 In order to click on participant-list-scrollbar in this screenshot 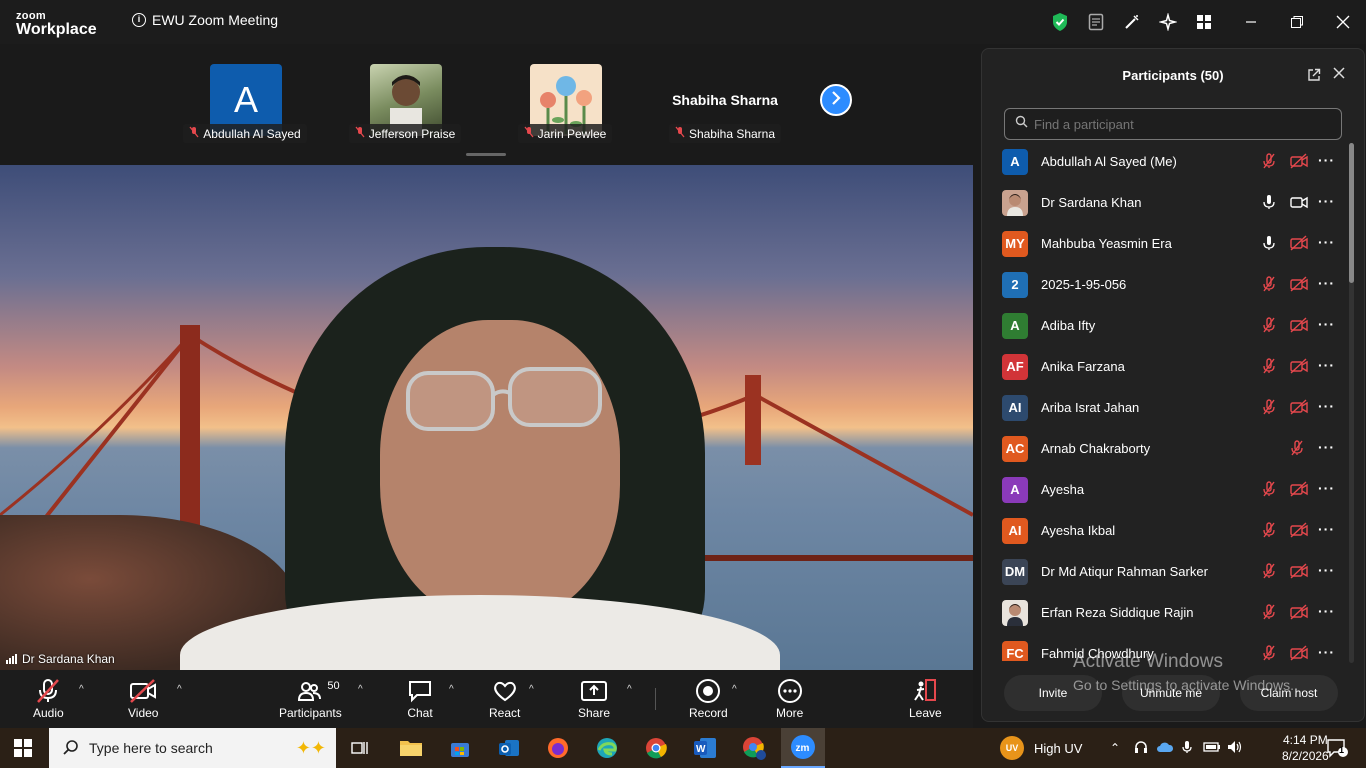, I will do `click(1351, 403)`.